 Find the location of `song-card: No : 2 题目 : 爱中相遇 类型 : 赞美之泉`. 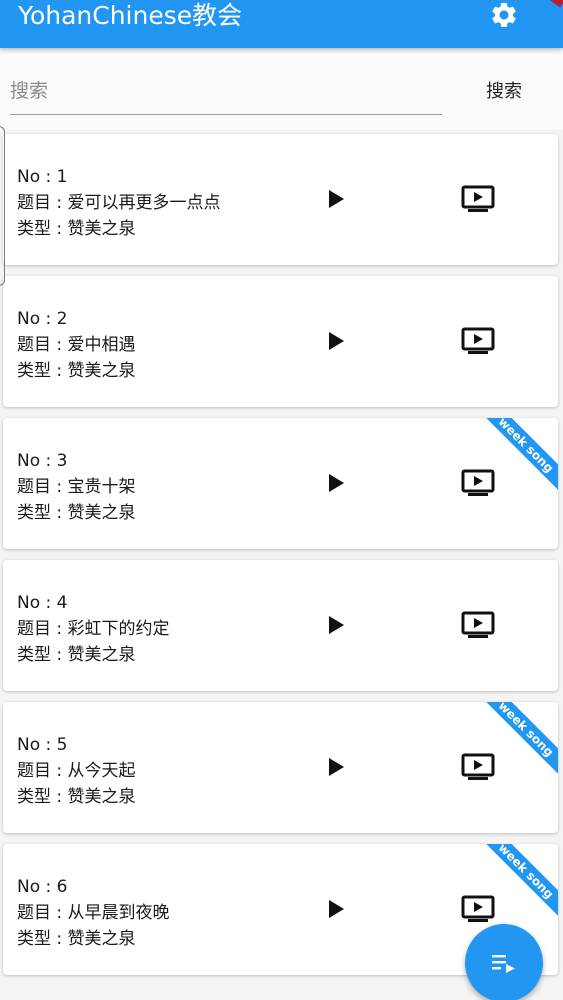

song-card: No : 2 题目 : 爱中相遇 类型 : 赞美之泉 is located at coordinates (280, 341).